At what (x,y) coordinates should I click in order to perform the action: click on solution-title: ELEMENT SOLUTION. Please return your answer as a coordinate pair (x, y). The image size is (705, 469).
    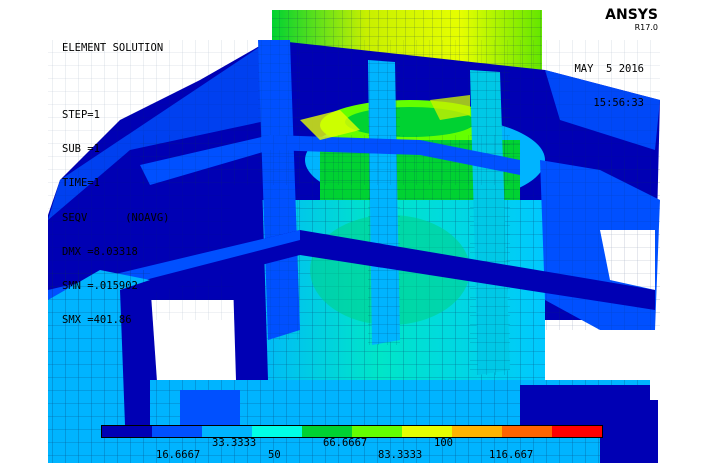
    Looking at the image, I should click on (113, 47).